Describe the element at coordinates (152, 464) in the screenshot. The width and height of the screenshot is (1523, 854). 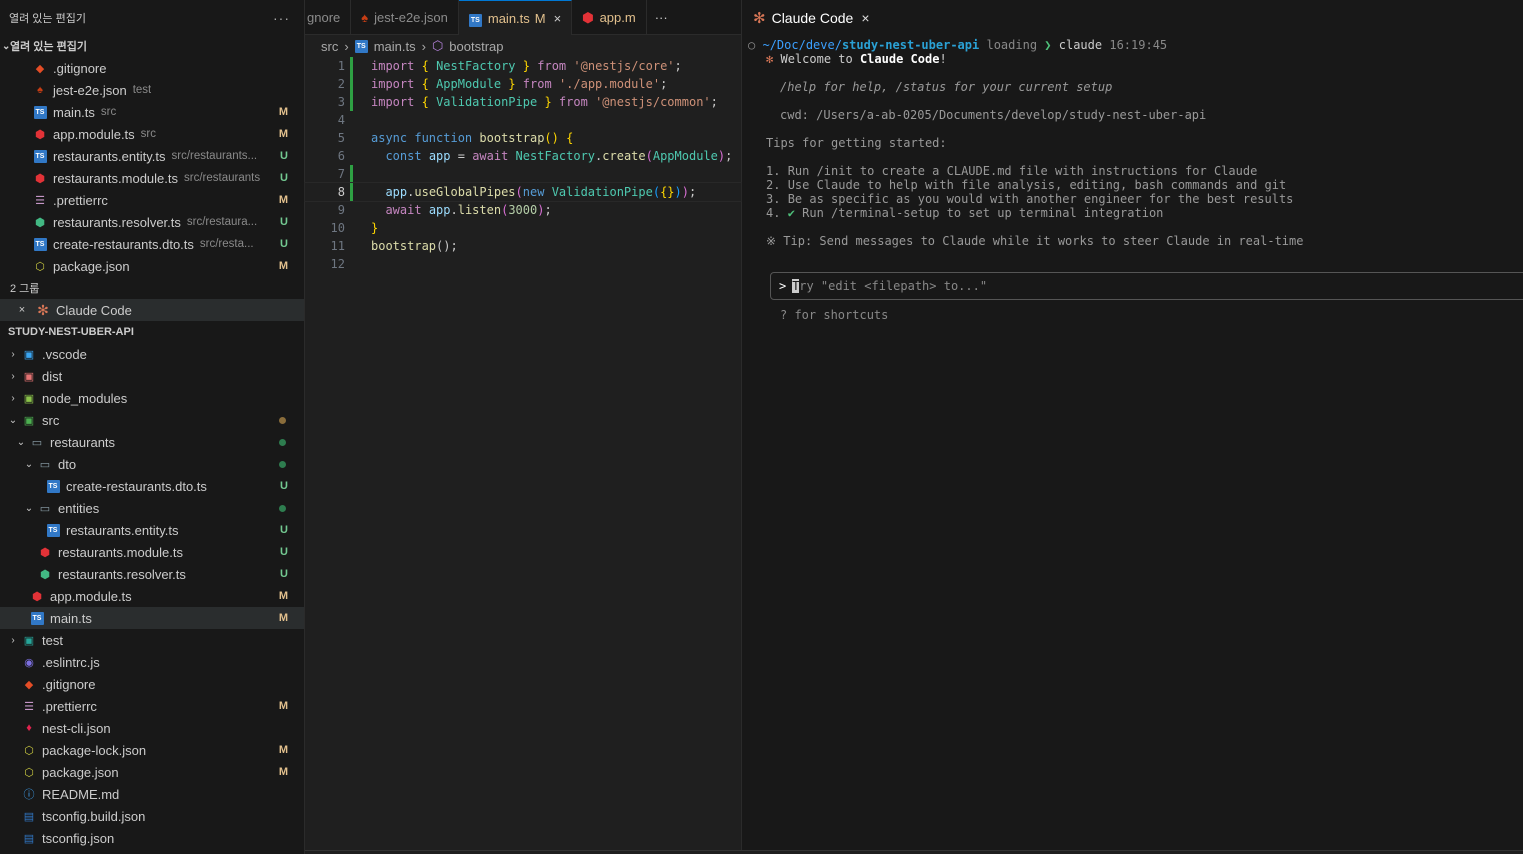
I see `tree-folder: ⌄ ▭ dto` at that location.